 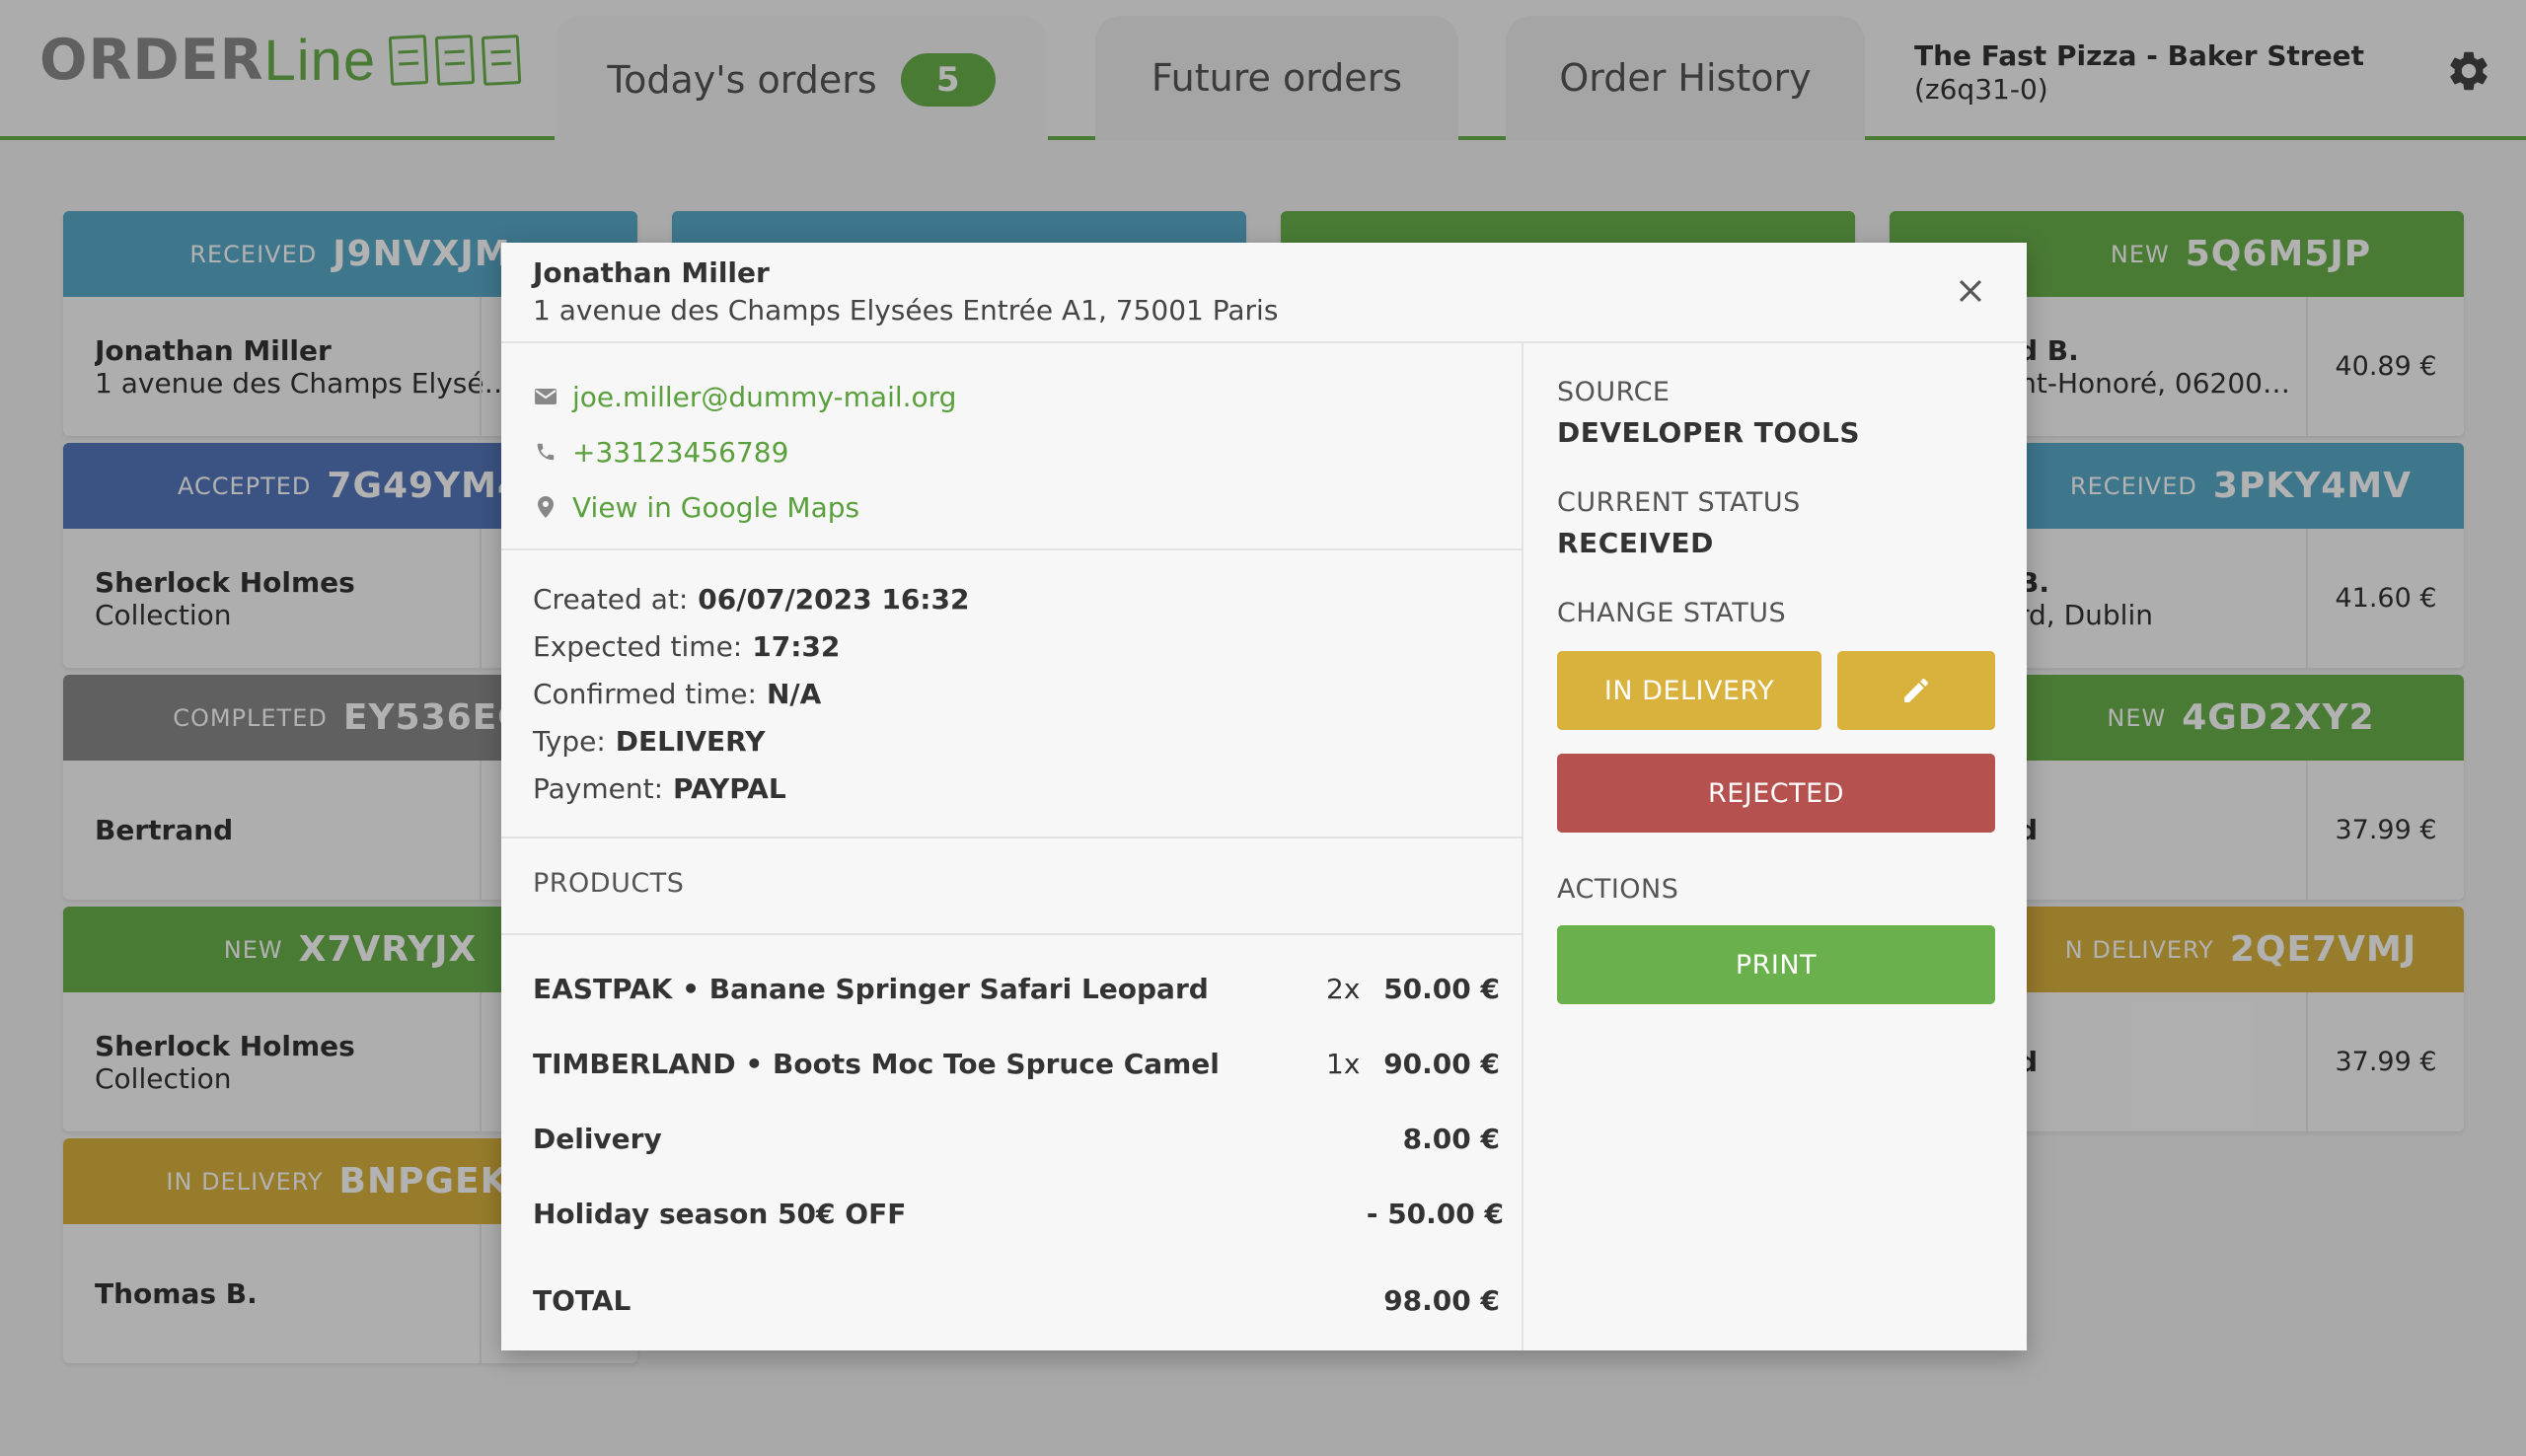 I want to click on email-link: joe.miller@dummy-mail.org, so click(x=744, y=396).